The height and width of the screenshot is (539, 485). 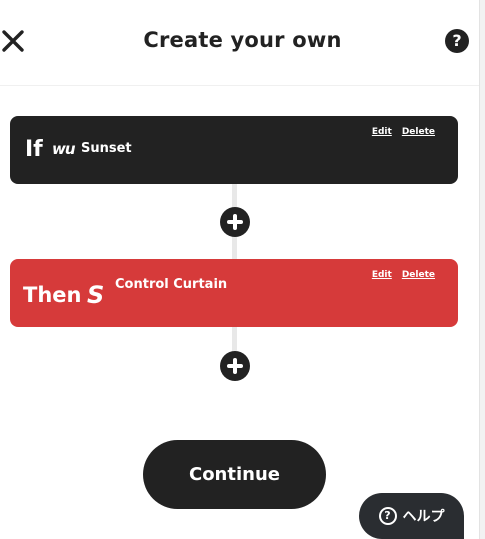 What do you see at coordinates (242, 40) in the screenshot?
I see `page-title: Create your own` at bounding box center [242, 40].